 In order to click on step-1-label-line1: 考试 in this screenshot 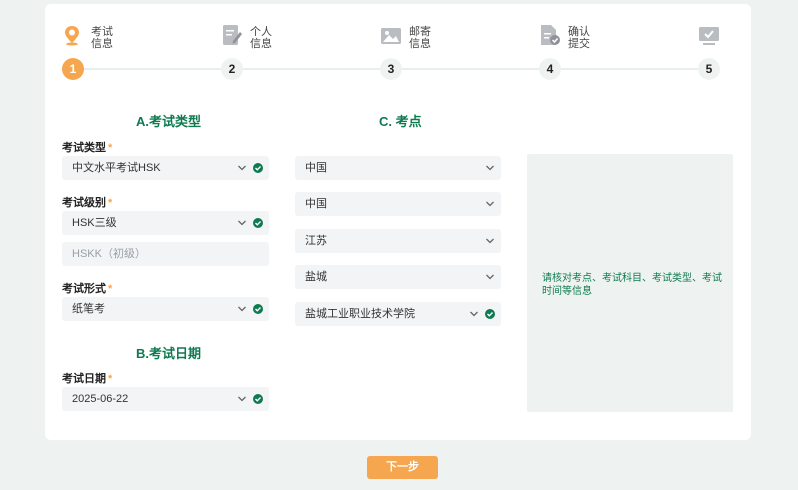, I will do `click(102, 32)`.